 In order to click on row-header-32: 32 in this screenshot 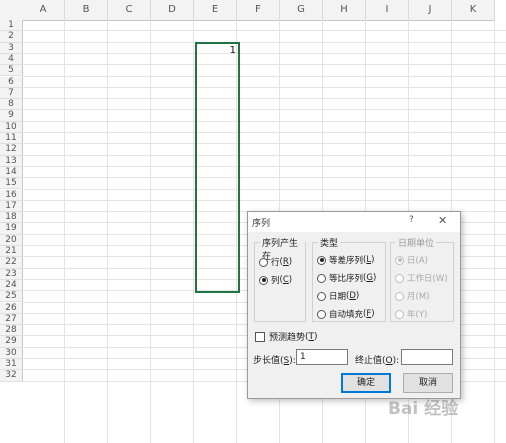, I will do `click(11, 376)`.